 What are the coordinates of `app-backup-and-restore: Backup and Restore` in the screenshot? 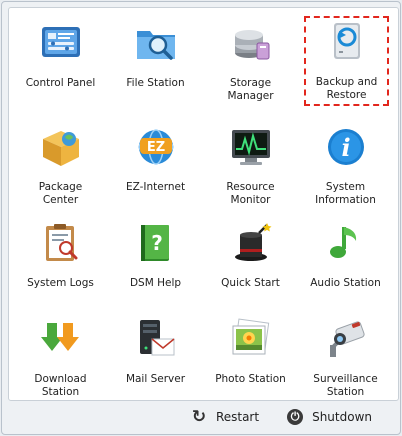 It's located at (346, 61).